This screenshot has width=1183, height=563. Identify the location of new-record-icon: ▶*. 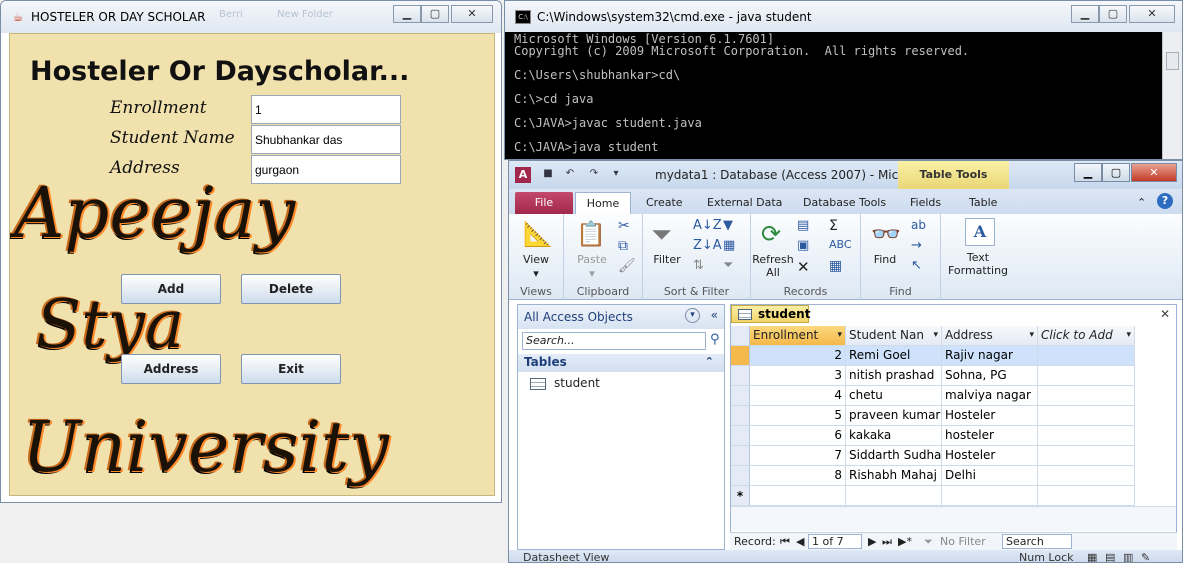
(905, 541).